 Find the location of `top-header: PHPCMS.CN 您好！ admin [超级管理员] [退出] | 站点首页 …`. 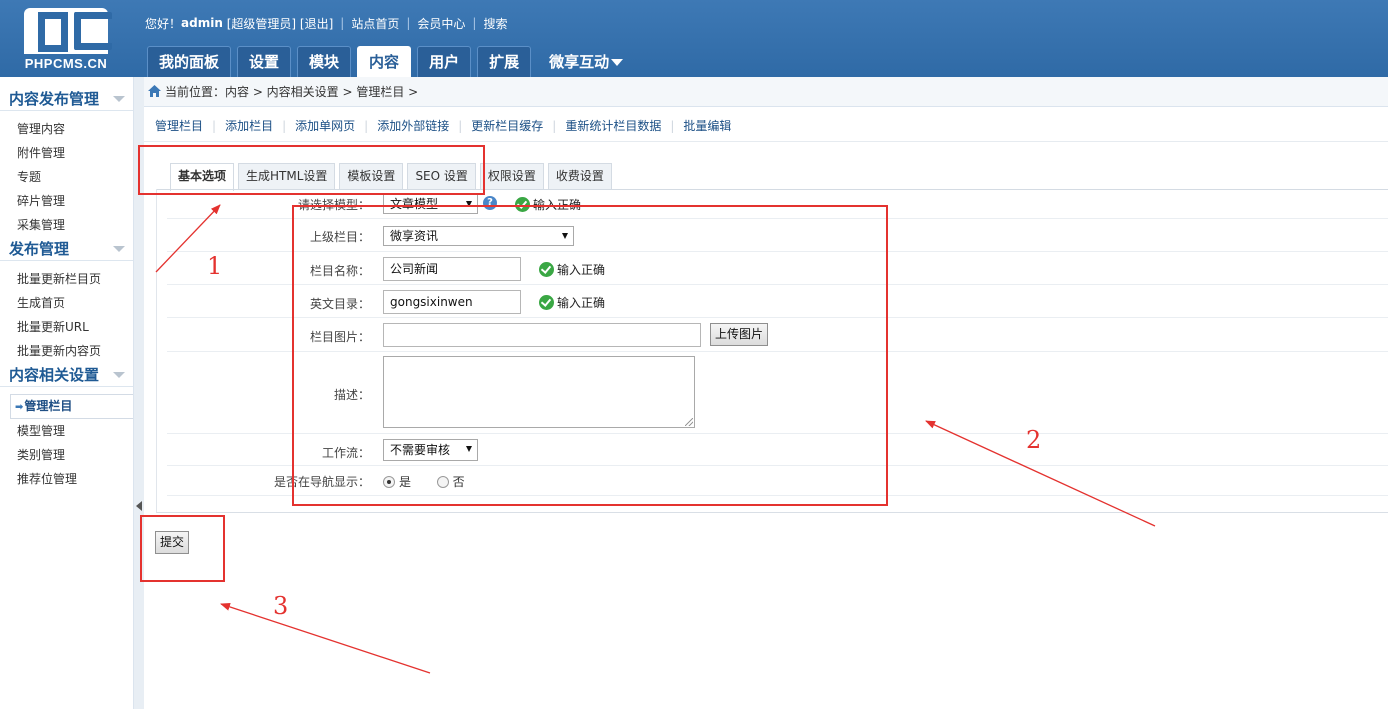

top-header: PHPCMS.CN 您好！ admin [超级管理员] [退出] | 站点首页 … is located at coordinates (694, 38).